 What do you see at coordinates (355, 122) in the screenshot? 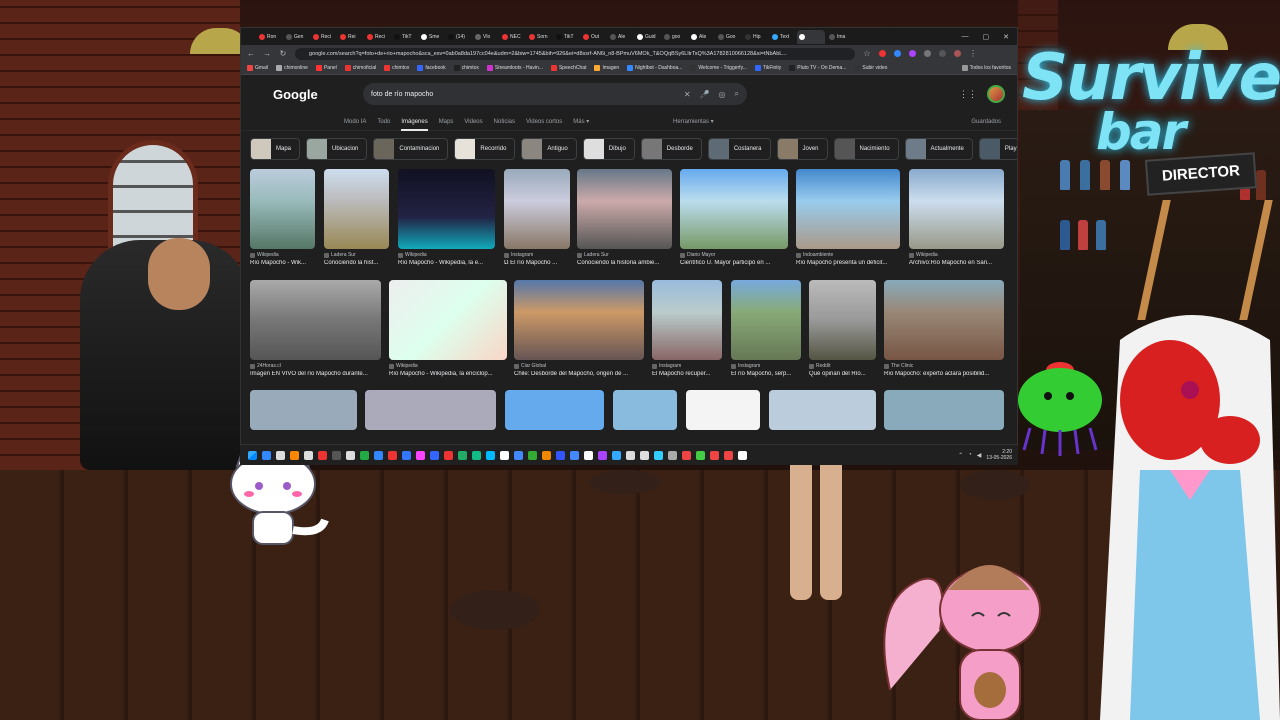
I see `search-tab: Modo IA` at bounding box center [355, 122].